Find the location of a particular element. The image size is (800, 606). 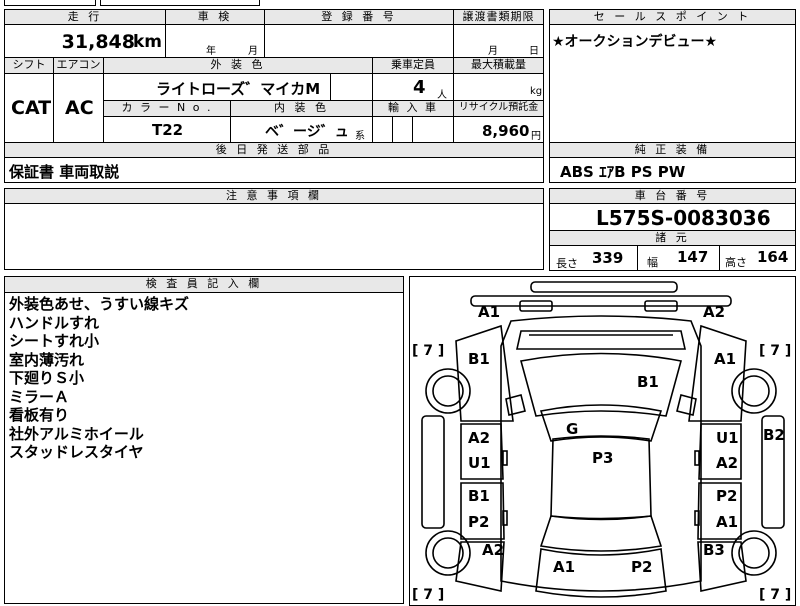

sales-point-header: セ ー ル ス ポ イ ン ト is located at coordinates (672, 17).